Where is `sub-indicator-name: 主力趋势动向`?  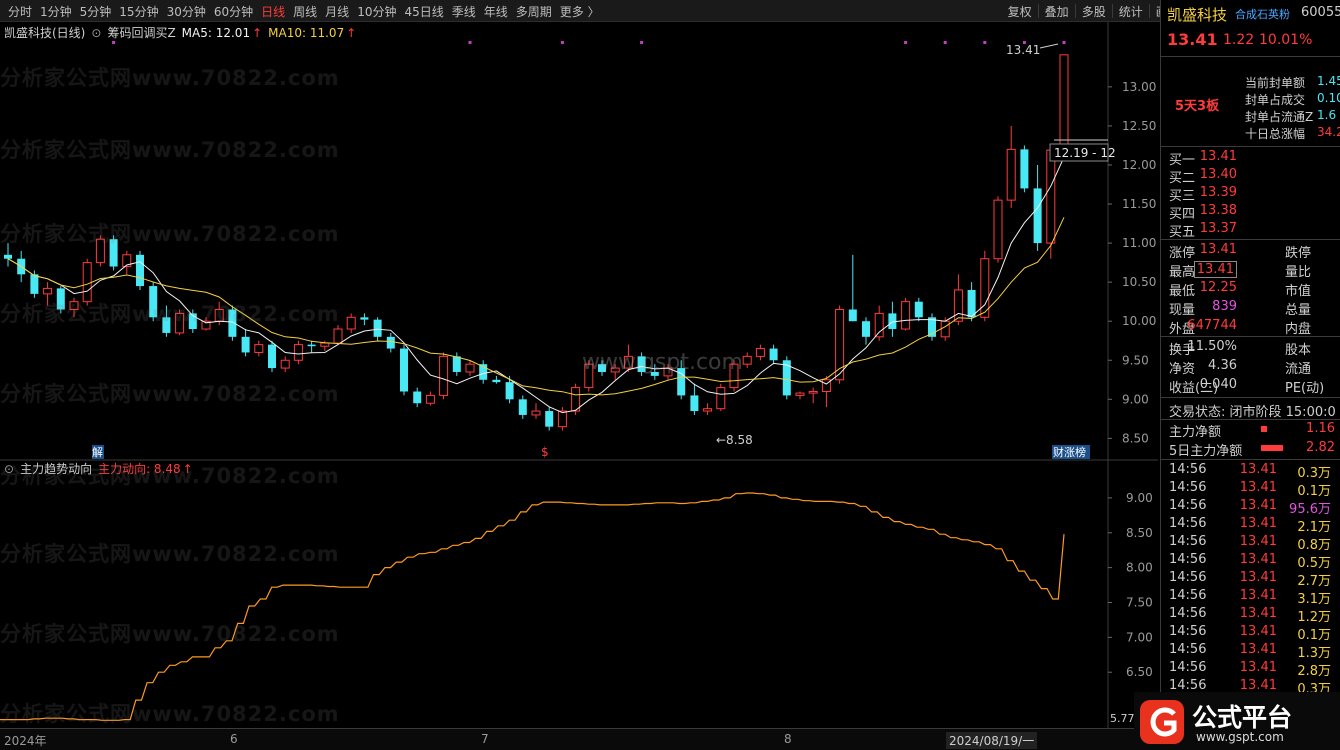
sub-indicator-name: 主力趋势动向 is located at coordinates (56, 468).